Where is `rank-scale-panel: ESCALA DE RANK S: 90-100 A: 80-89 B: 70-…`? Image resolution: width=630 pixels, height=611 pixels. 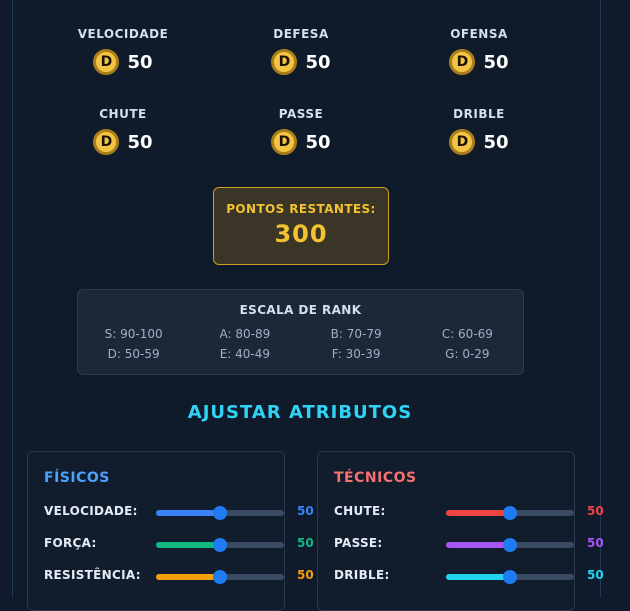 rank-scale-panel: ESCALA DE RANK S: 90-100 A: 80-89 B: 70-… is located at coordinates (300, 332).